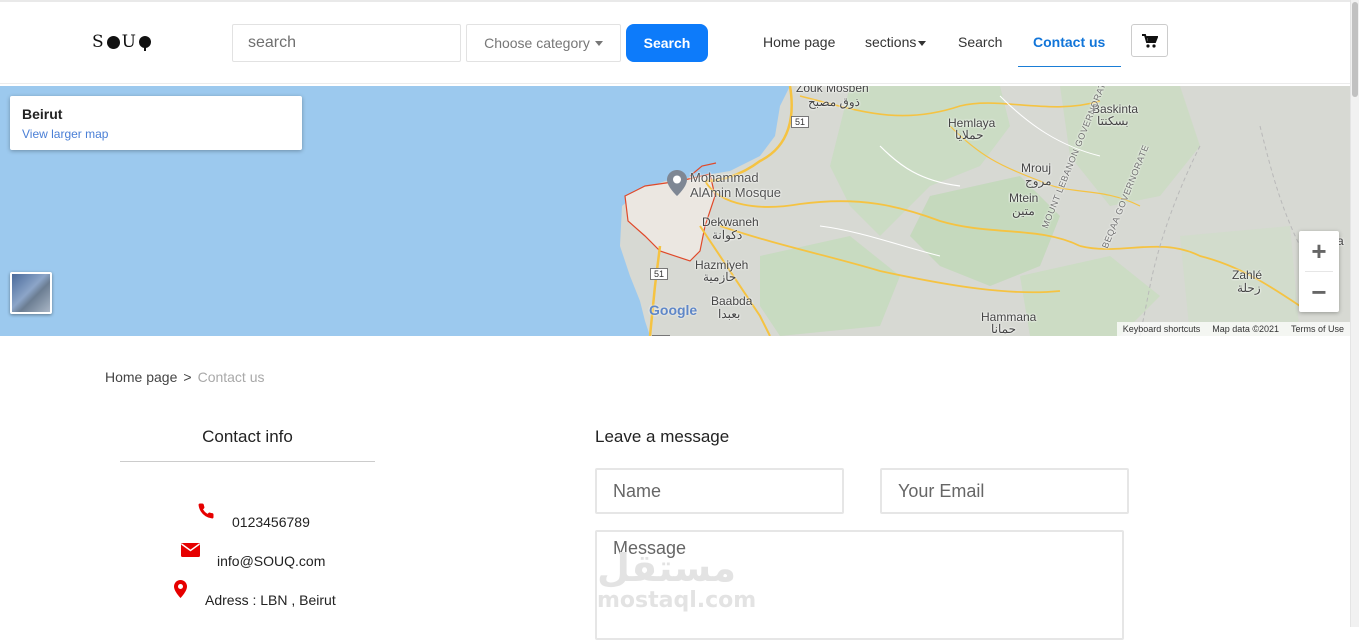 The image size is (1359, 640). What do you see at coordinates (859, 585) in the screenshot?
I see `message-textarea` at bounding box center [859, 585].